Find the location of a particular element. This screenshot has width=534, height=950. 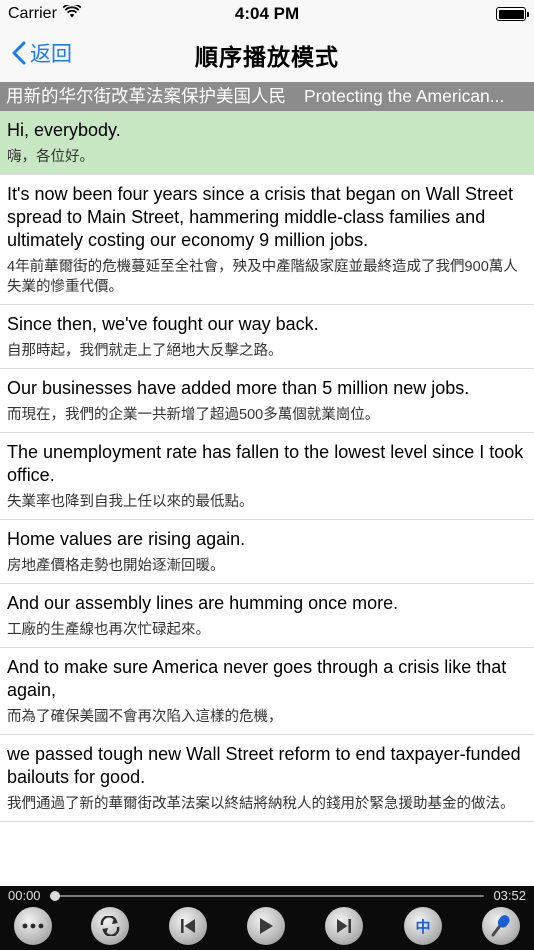

previous-button is located at coordinates (188, 926).